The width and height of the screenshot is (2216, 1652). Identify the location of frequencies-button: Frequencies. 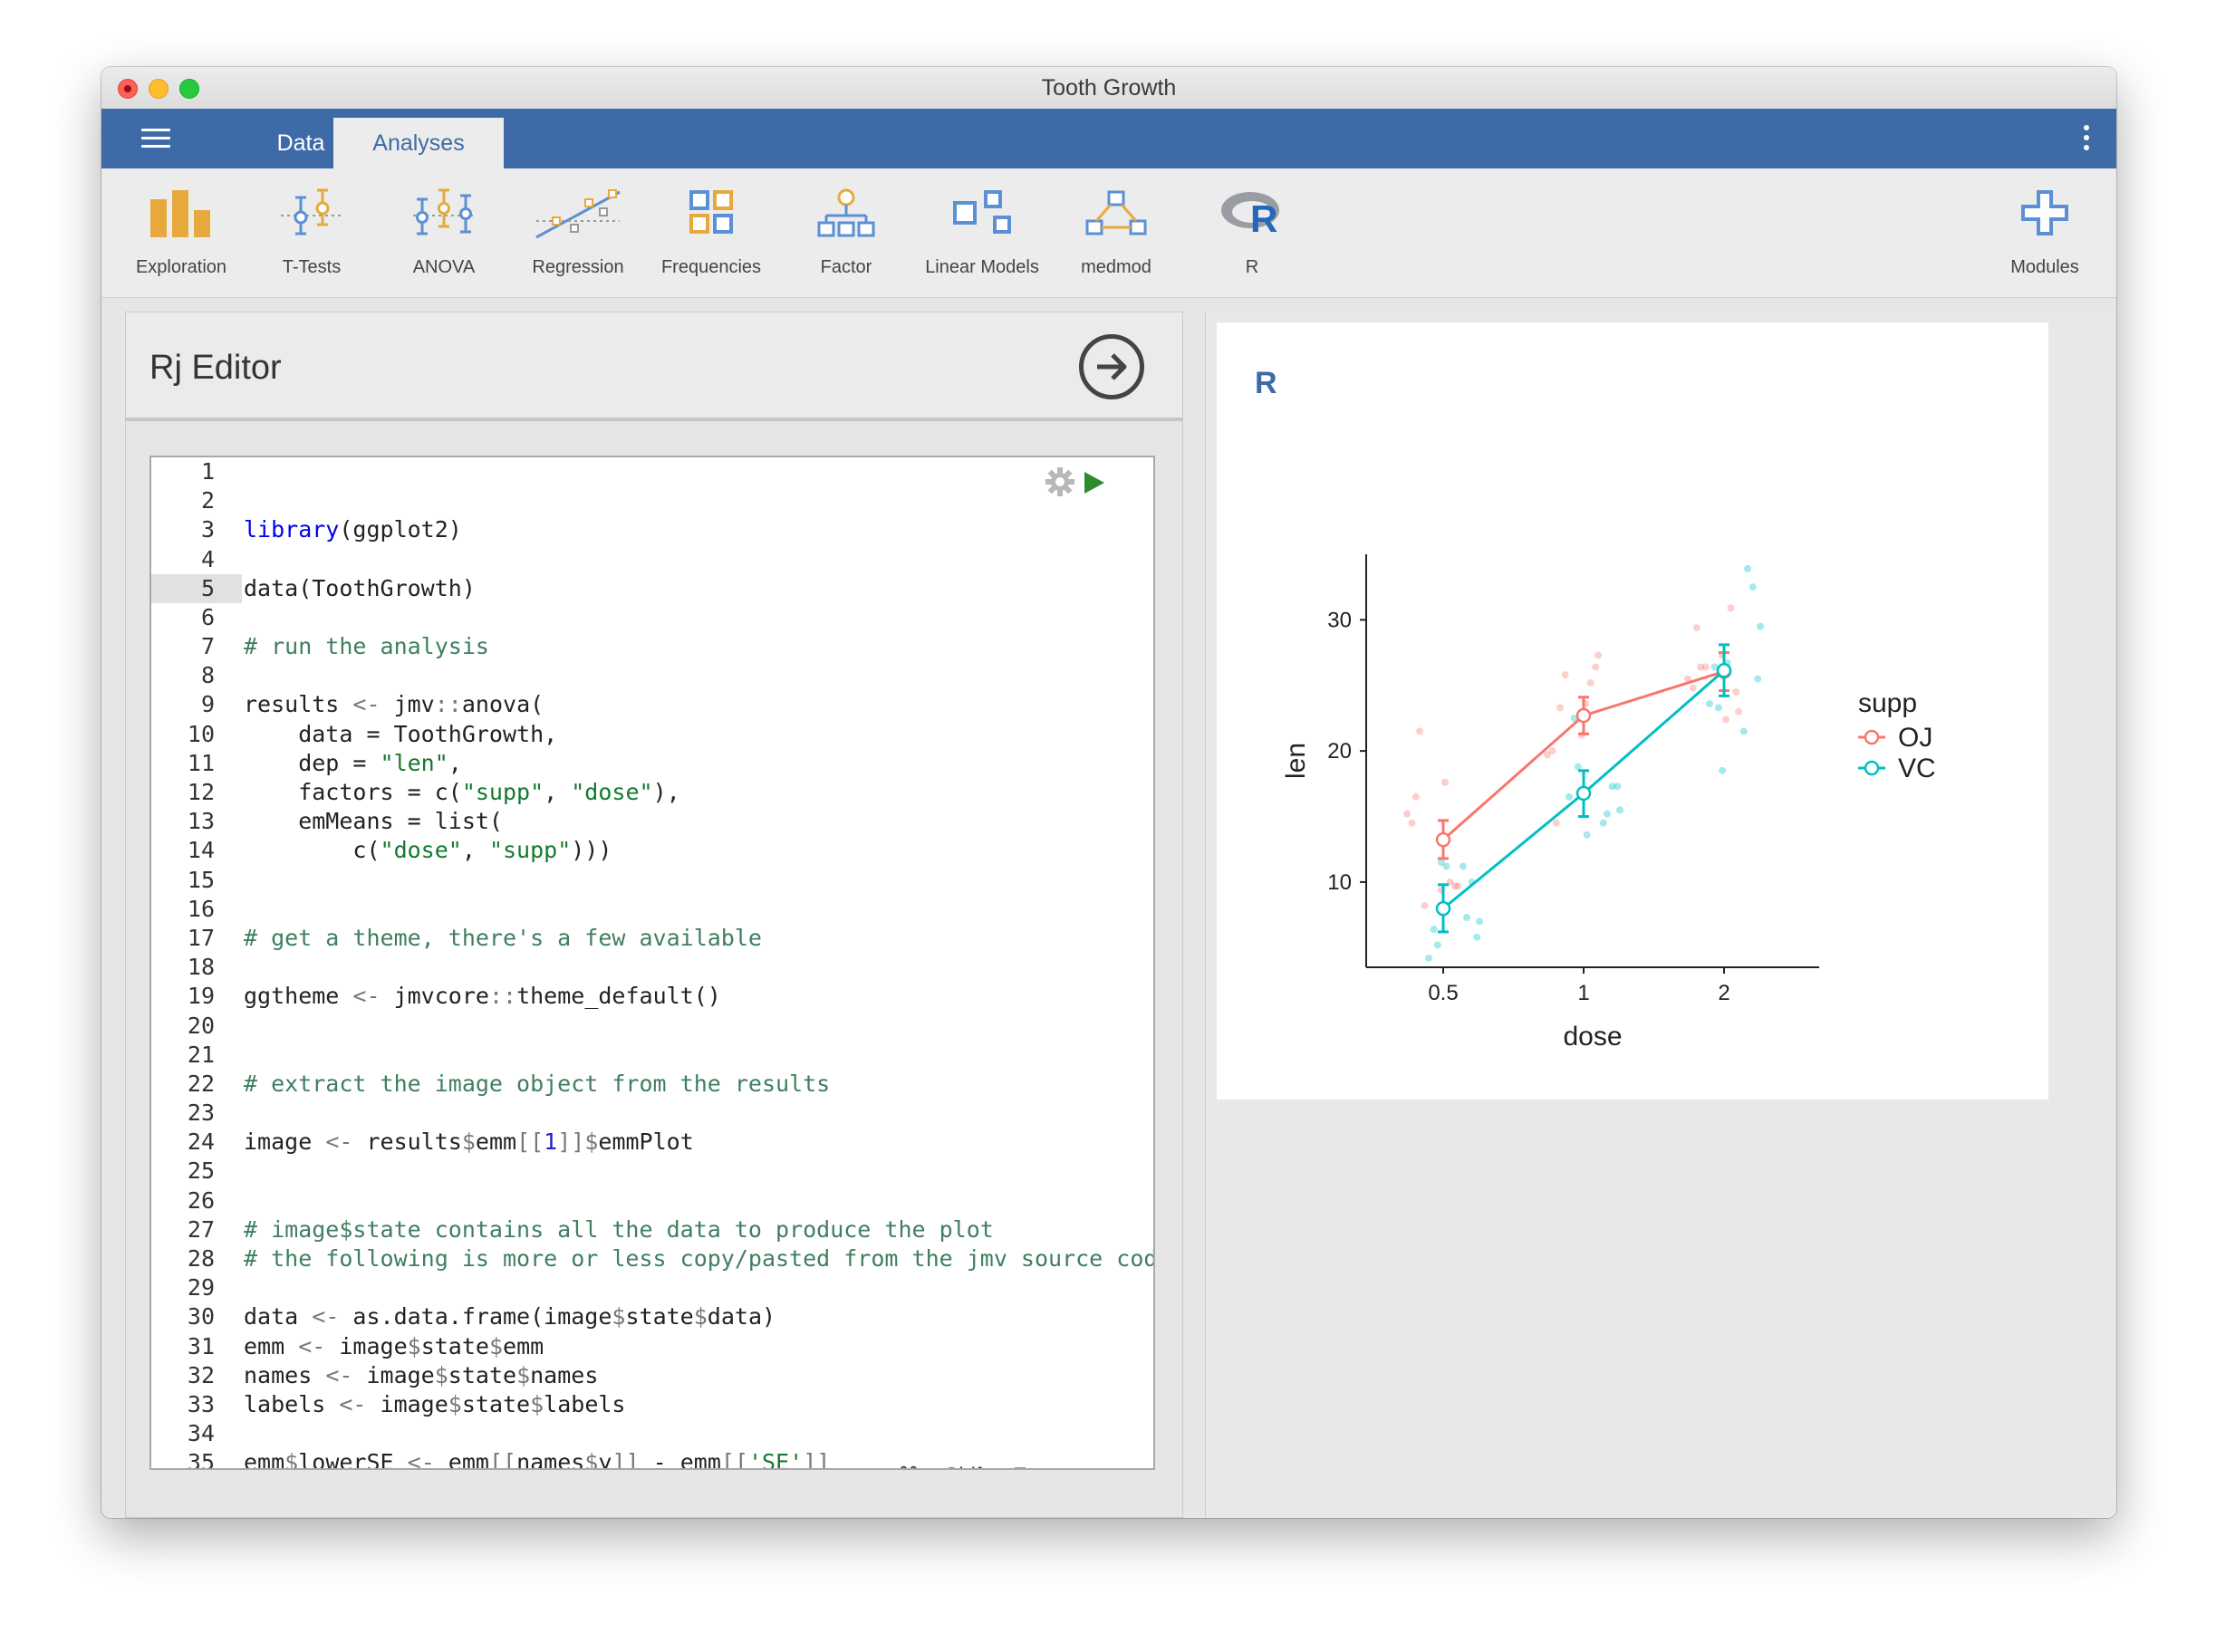
(711, 232).